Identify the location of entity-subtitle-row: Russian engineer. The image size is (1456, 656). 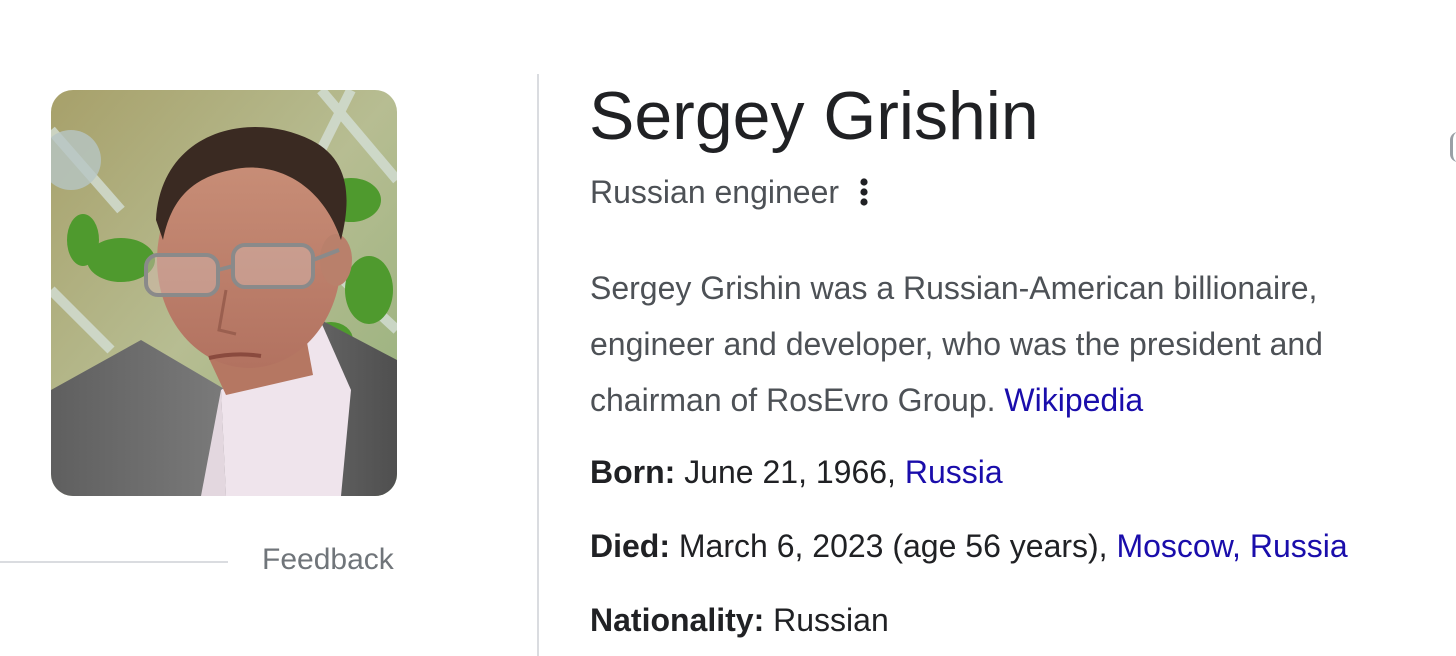
(730, 192).